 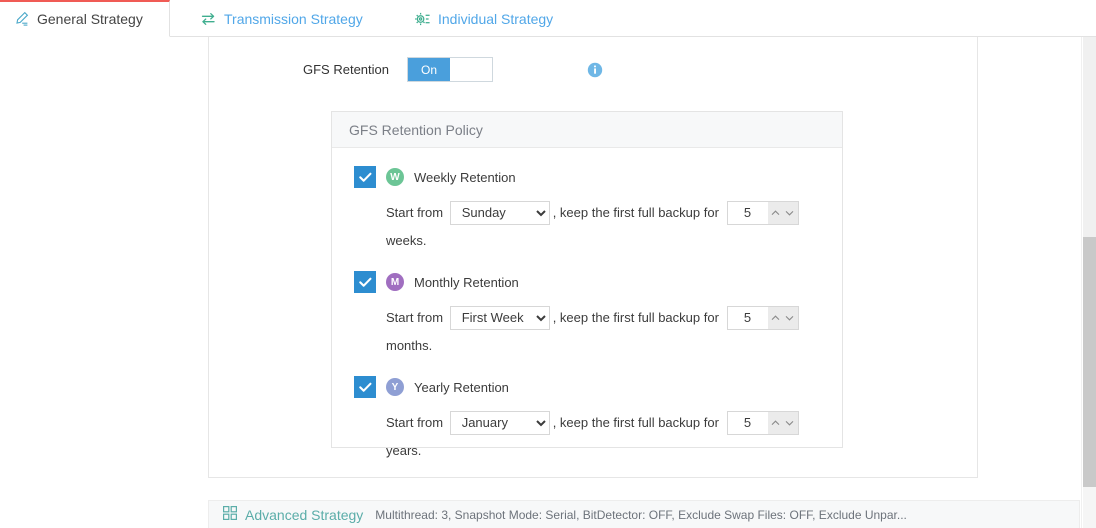 What do you see at coordinates (775, 213) in the screenshot?
I see `weekly-keep-count-up-icon` at bounding box center [775, 213].